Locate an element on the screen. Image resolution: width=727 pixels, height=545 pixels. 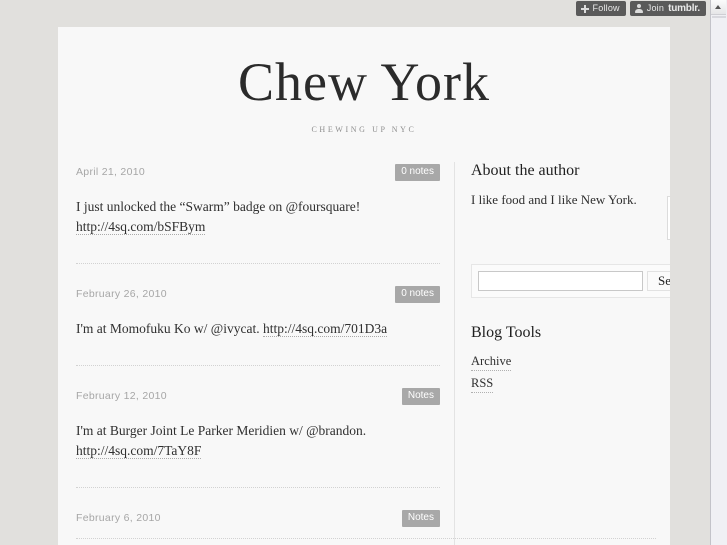
post-date: February 26, 2010 is located at coordinates (121, 294).